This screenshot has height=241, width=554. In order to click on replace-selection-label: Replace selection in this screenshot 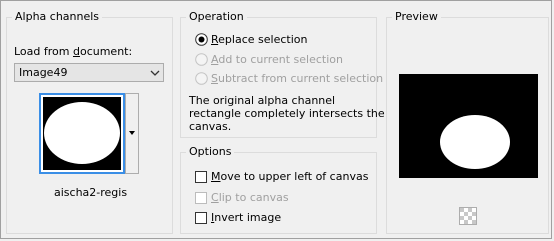, I will do `click(259, 40)`.